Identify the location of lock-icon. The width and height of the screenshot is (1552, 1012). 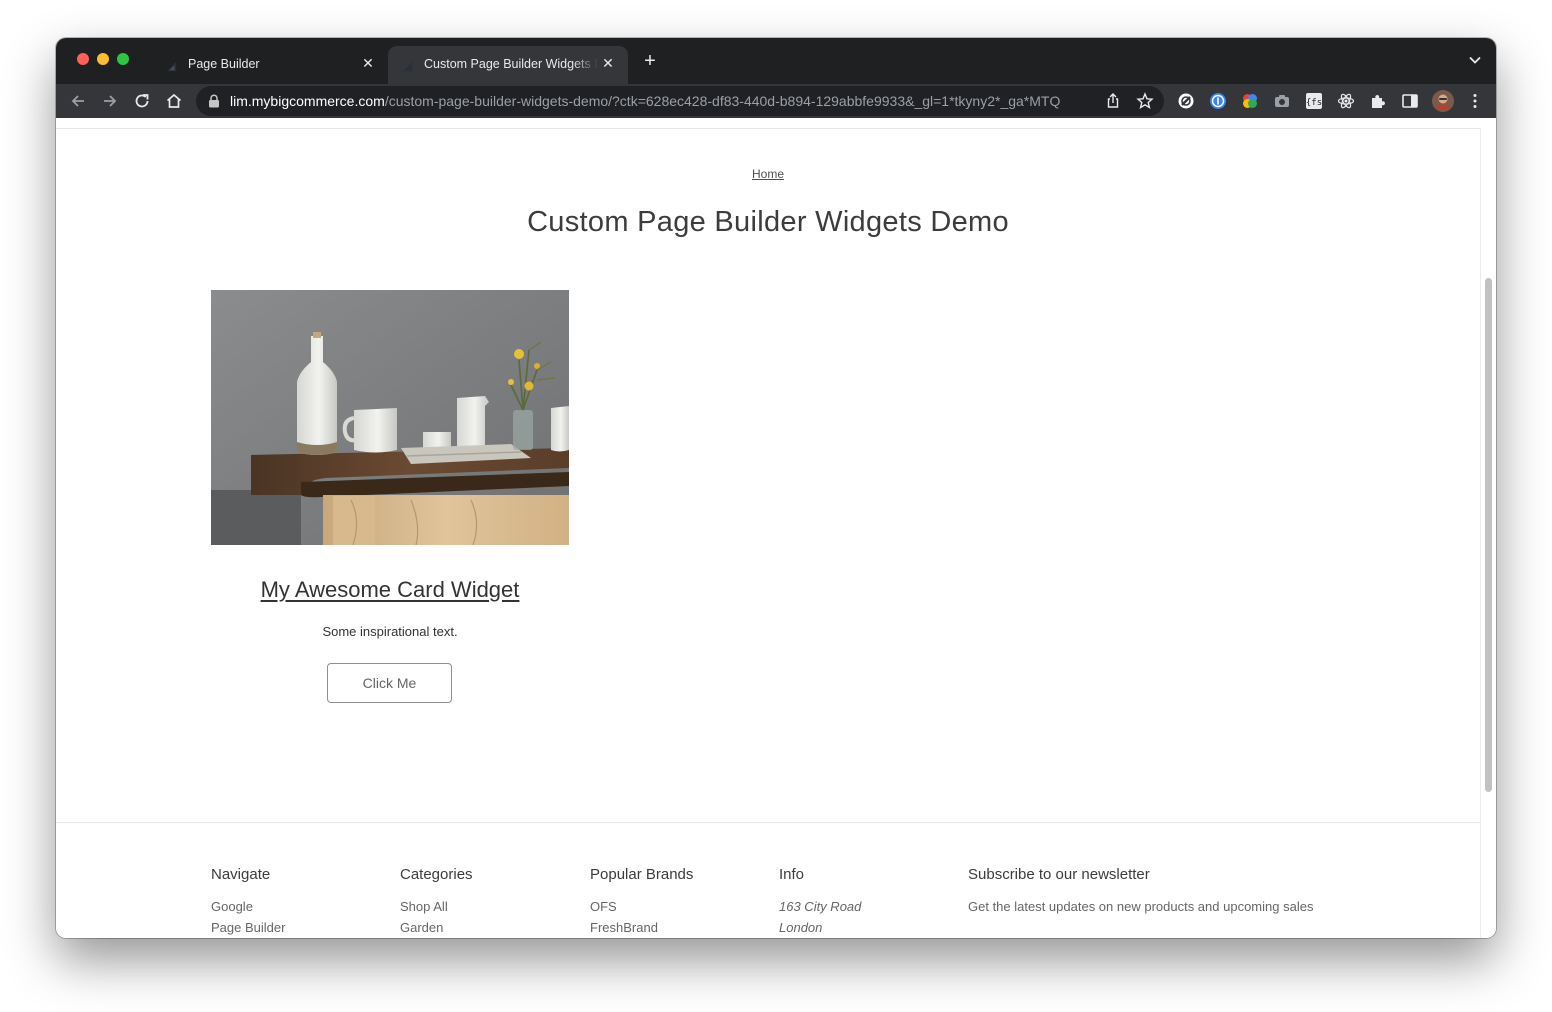
(214, 101).